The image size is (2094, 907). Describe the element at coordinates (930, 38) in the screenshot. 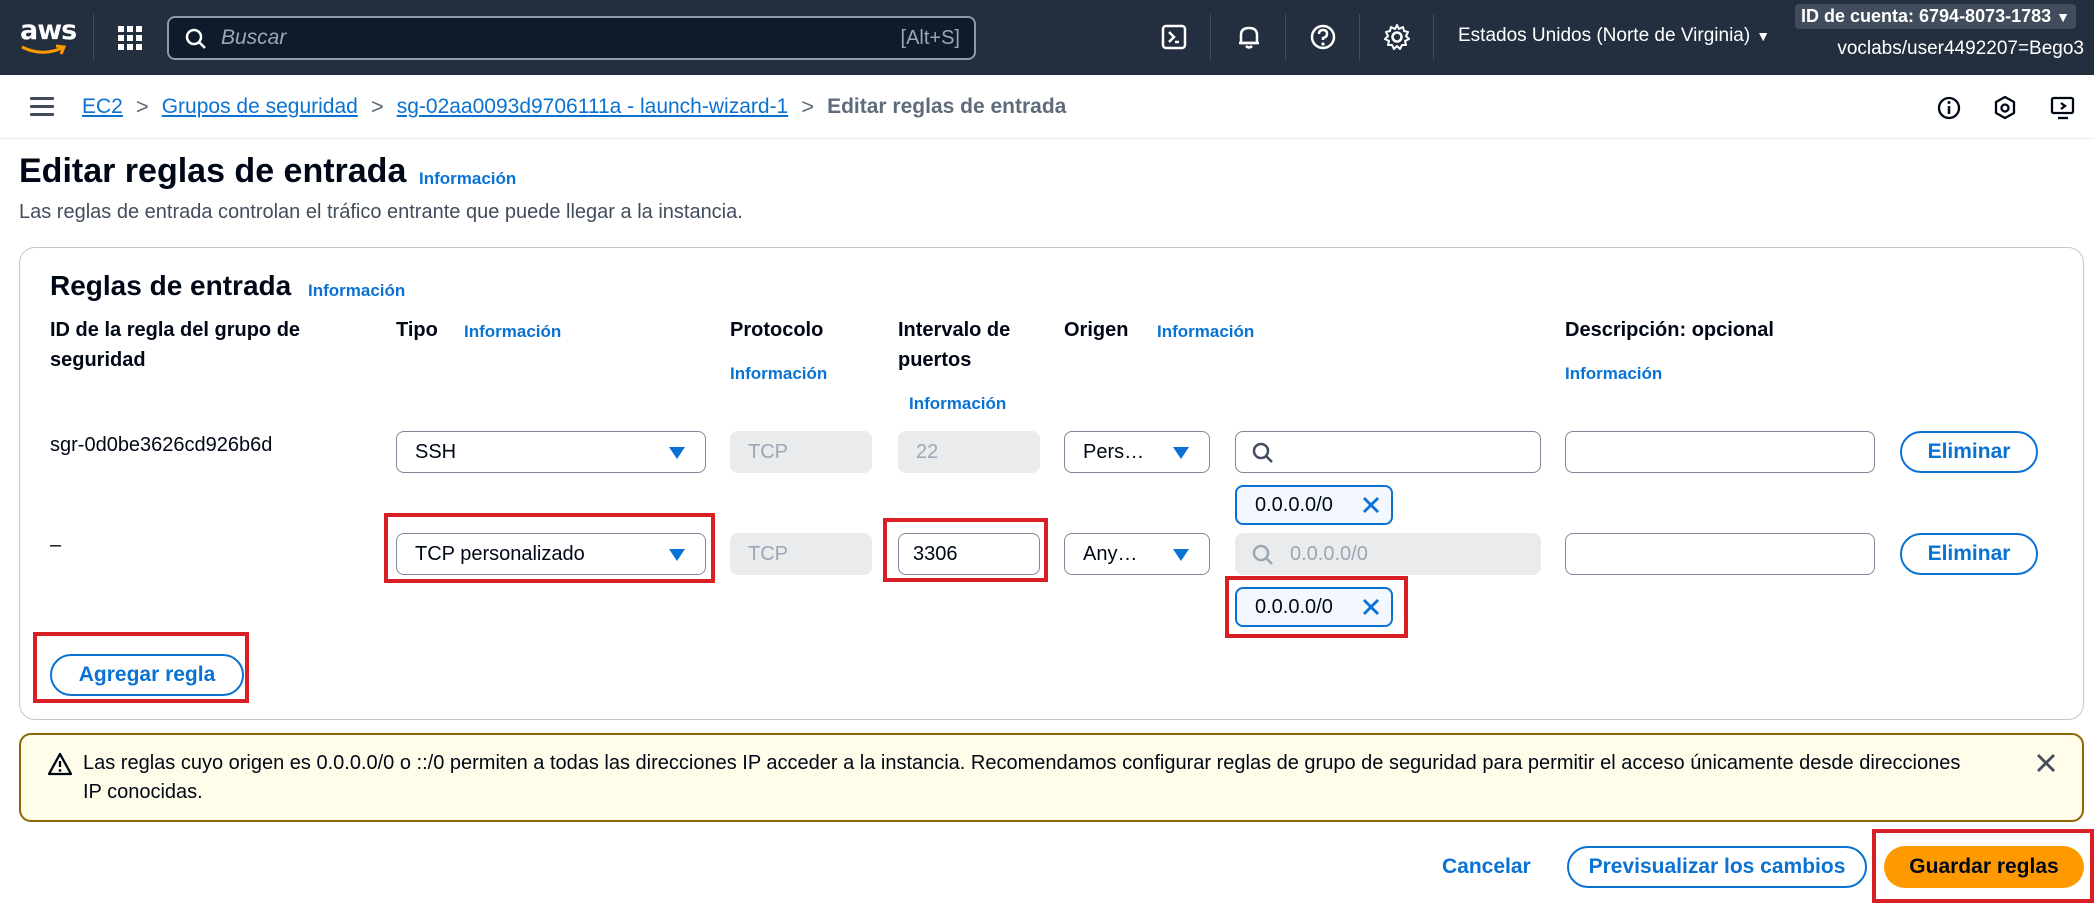

I see `search-shortcut: [Alt+S]` at that location.